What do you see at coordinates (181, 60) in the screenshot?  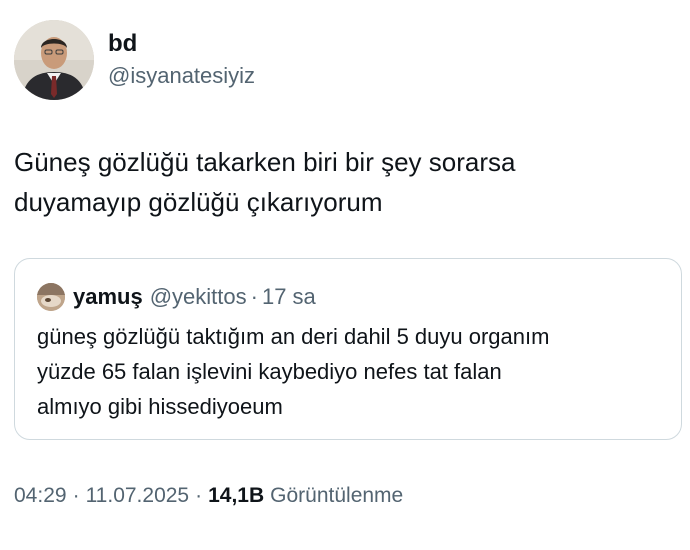 I see `author-info: bd @isyanatesiyiz` at bounding box center [181, 60].